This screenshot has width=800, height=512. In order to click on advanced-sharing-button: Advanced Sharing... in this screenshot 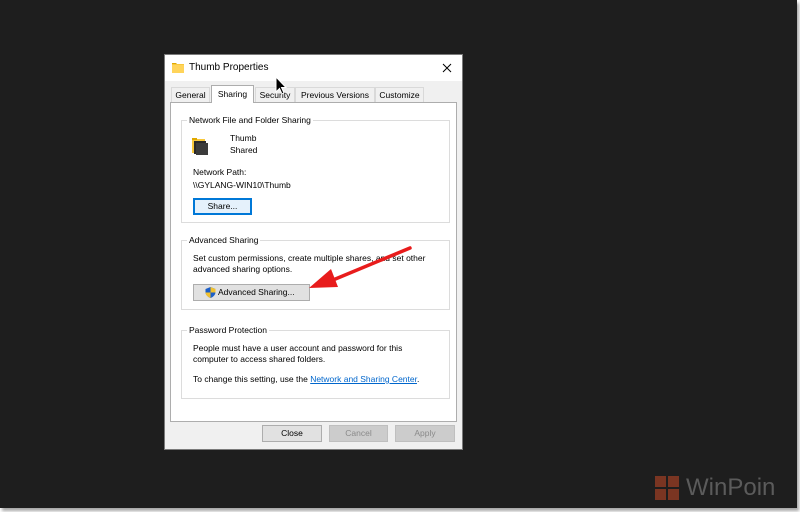, I will do `click(251, 292)`.